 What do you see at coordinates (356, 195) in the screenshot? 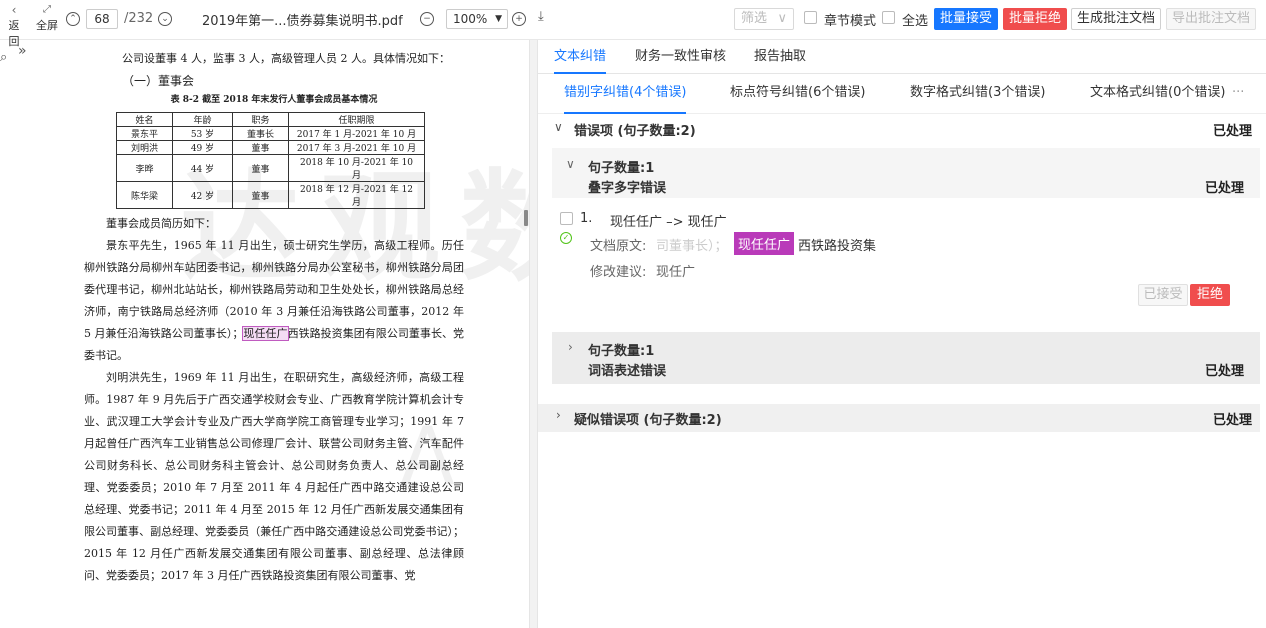
I see `table-cell: 2018 年 12 月-2021 年 12 月` at bounding box center [356, 195].